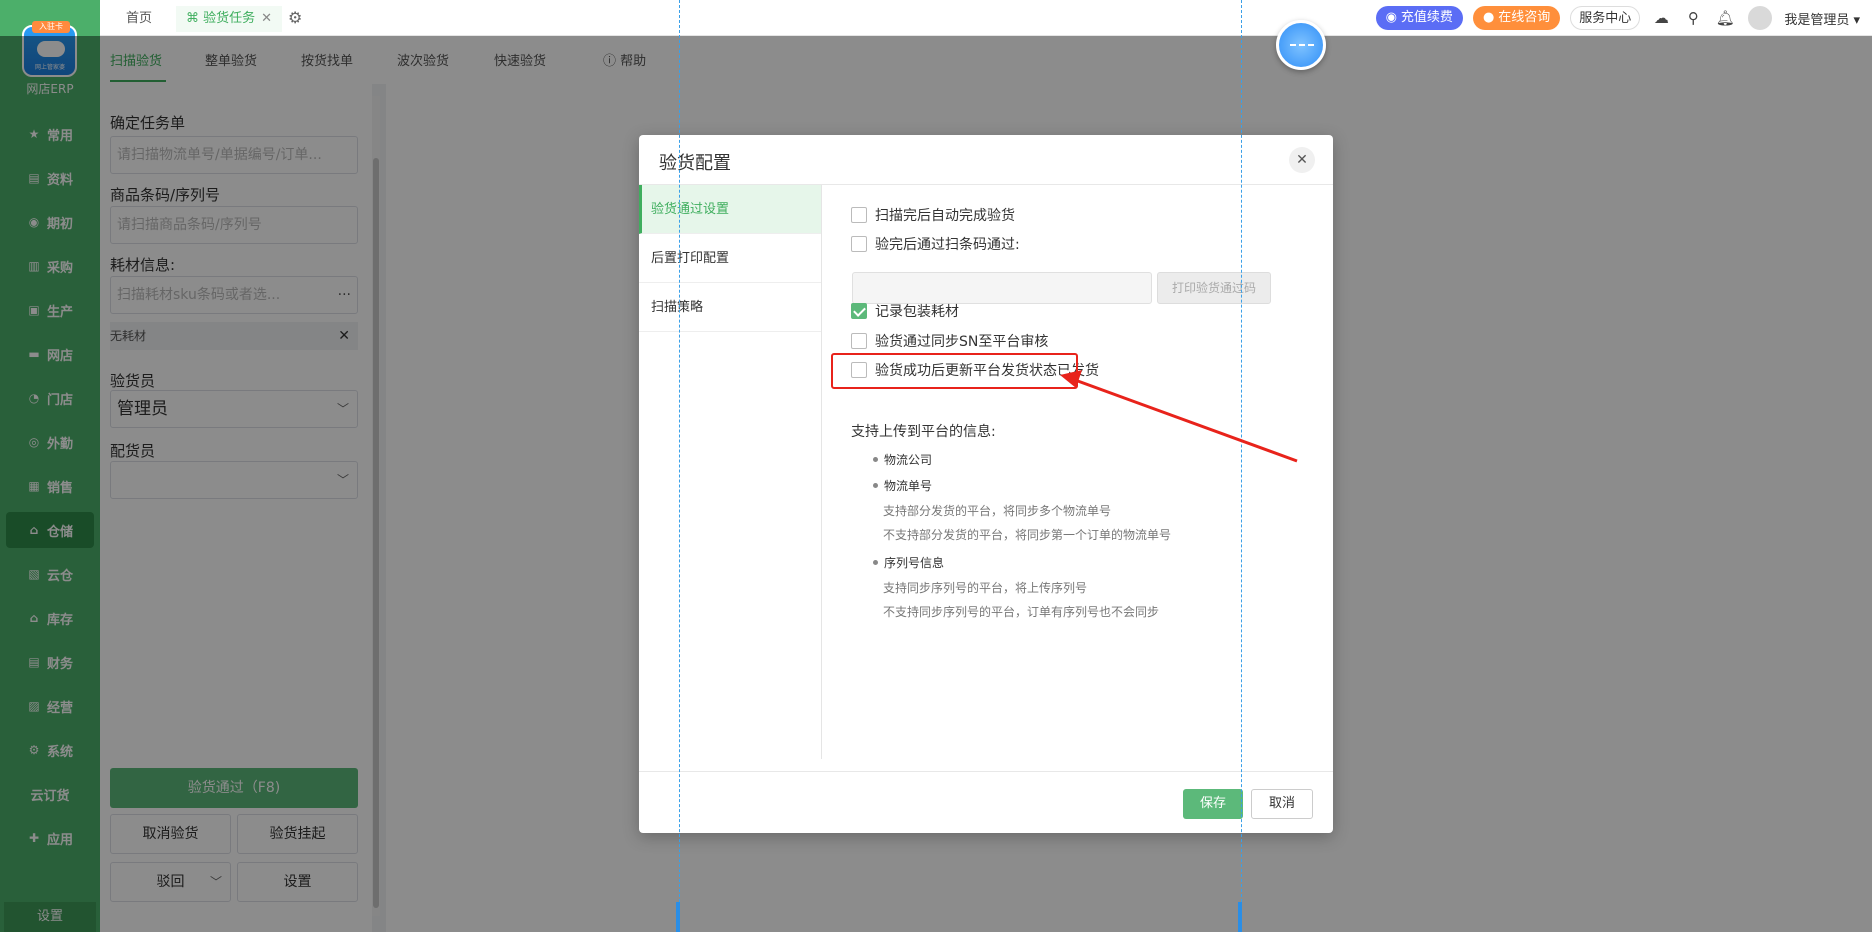 This screenshot has width=1872, height=932. I want to click on arrow-head, so click(1071, 379).